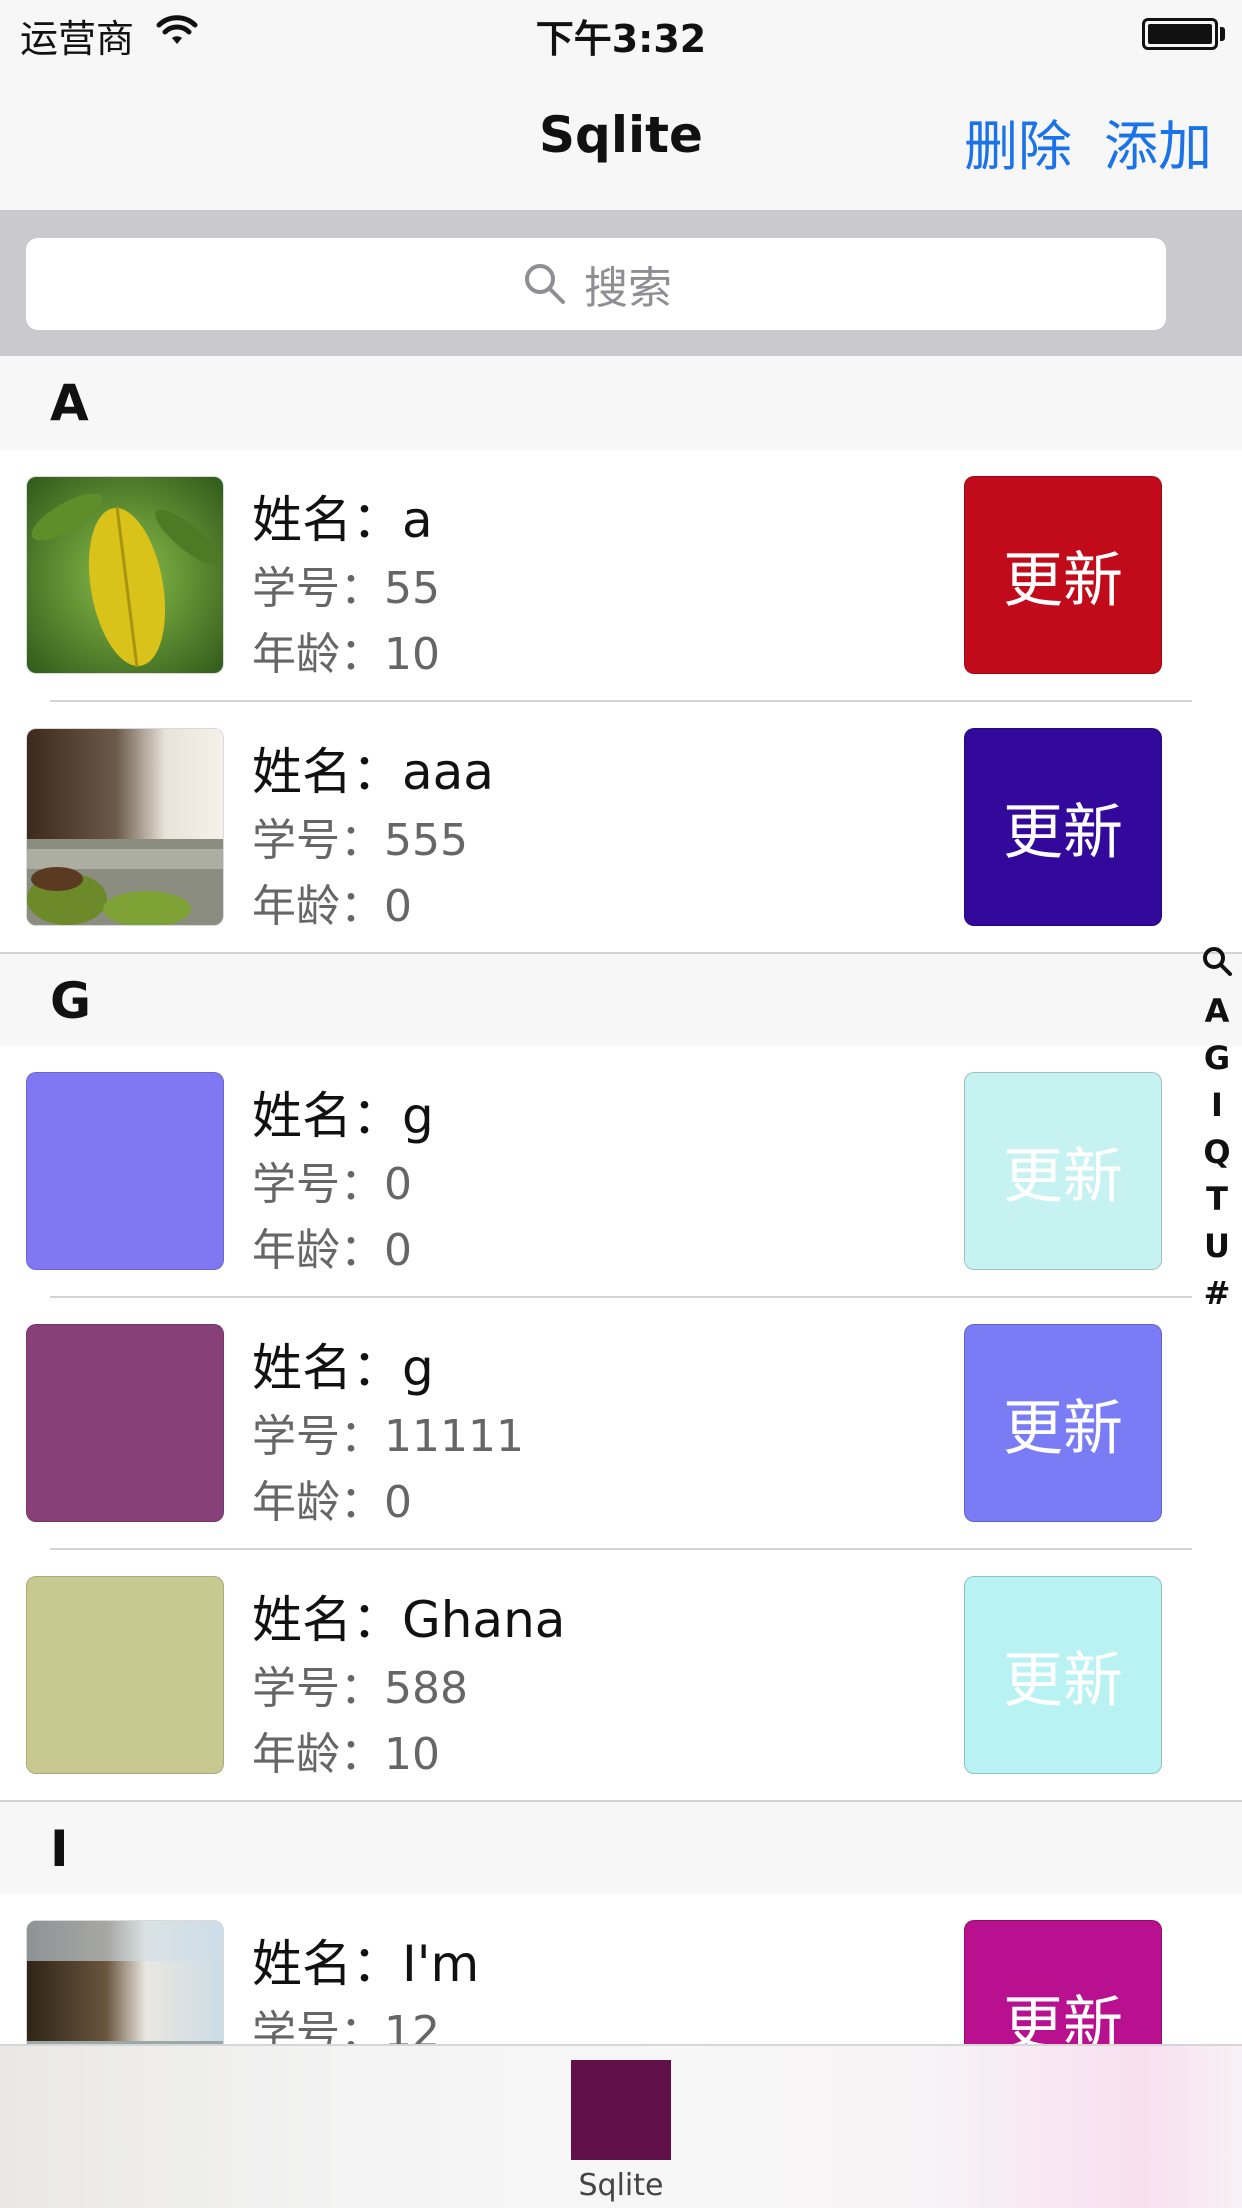  Describe the element at coordinates (388, 1436) in the screenshot. I see `id-line: 学号：11111` at that location.